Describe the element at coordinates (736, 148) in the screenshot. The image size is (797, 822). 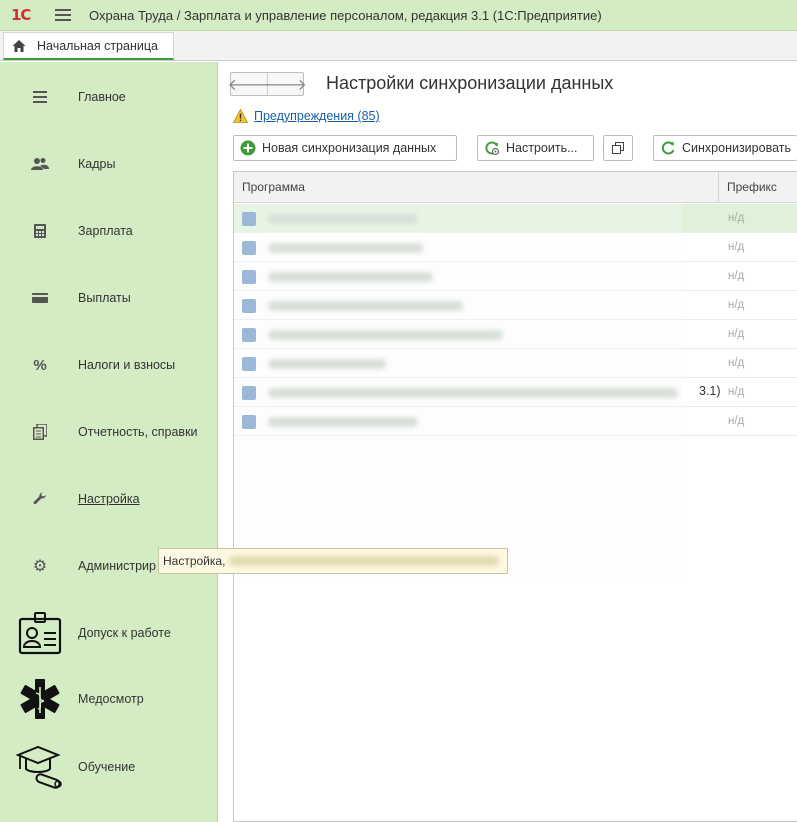
I see `synchronize-label: Синхронизировать` at that location.